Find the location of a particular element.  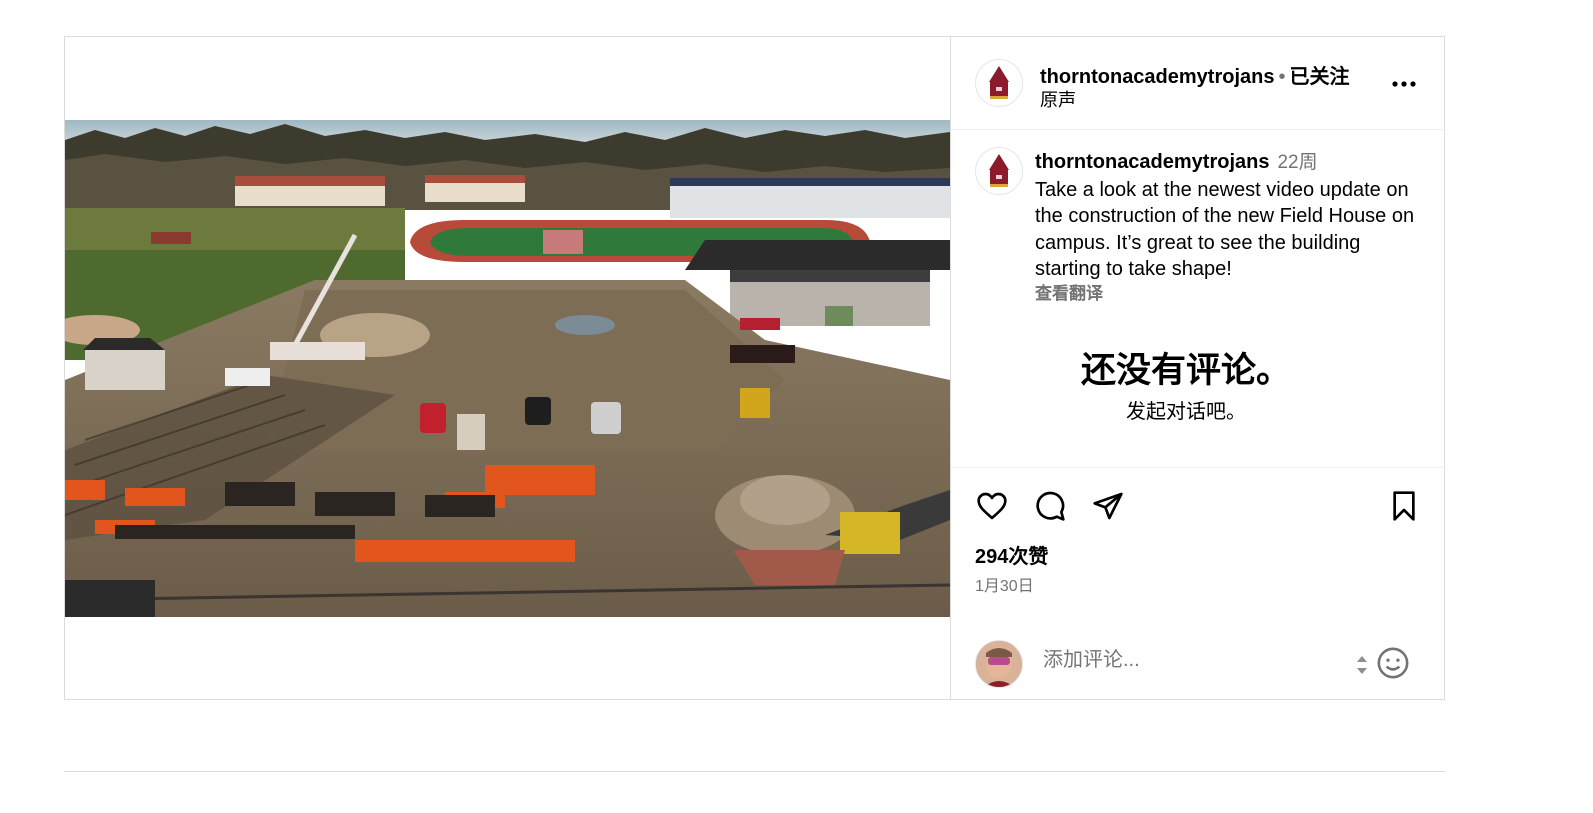

add-comment-row is located at coordinates (1198, 663).